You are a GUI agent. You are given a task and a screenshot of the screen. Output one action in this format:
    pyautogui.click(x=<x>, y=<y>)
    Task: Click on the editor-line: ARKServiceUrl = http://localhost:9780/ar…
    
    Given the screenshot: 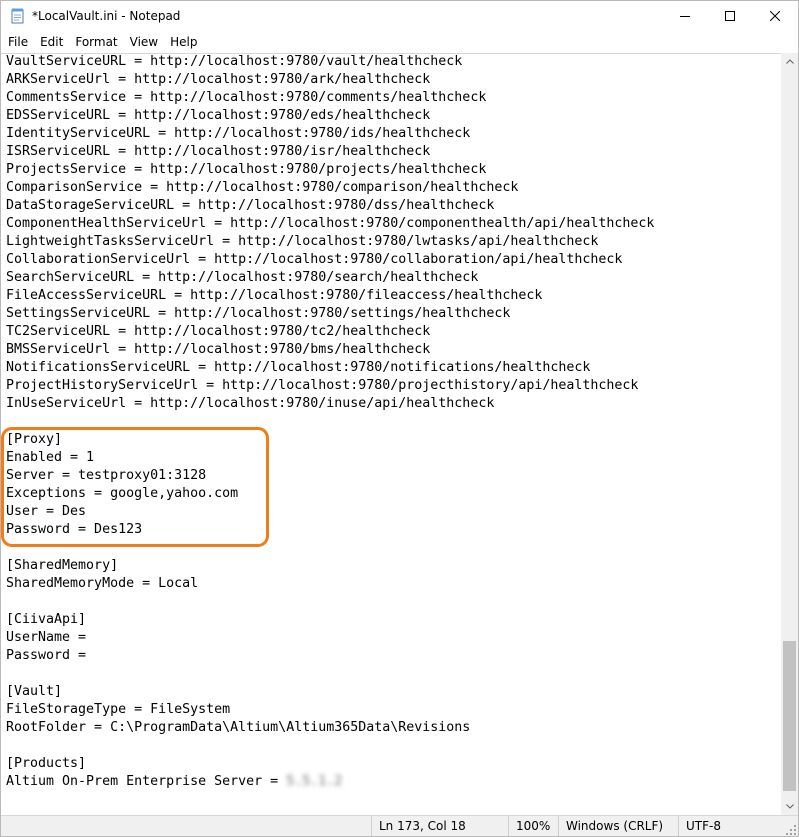 What is the action you would take?
    pyautogui.click(x=218, y=79)
    